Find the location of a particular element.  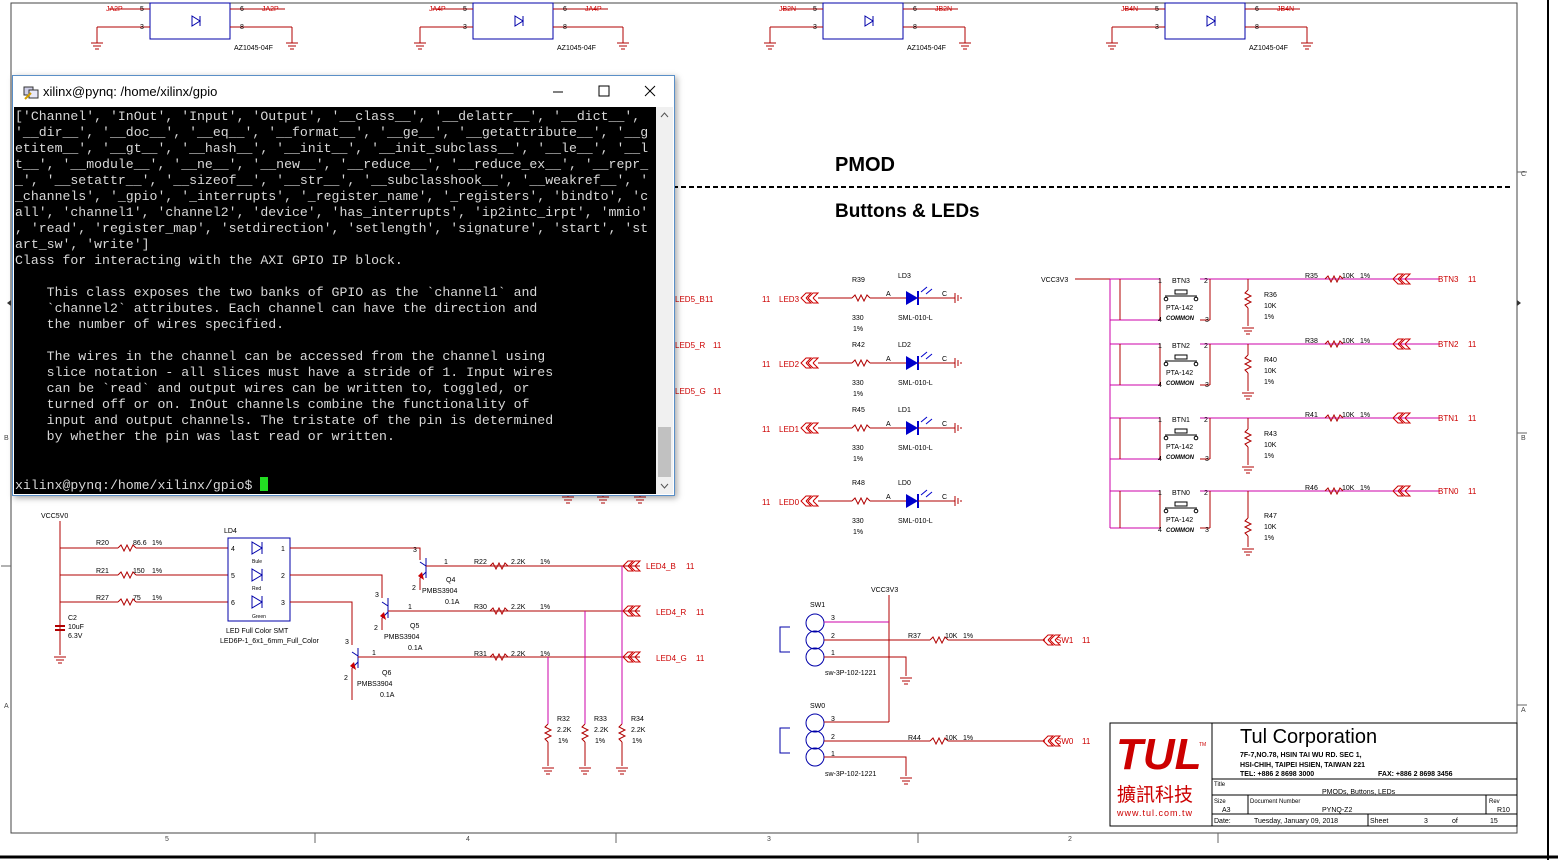

q5-part: PMBS3904 is located at coordinates (402, 637).